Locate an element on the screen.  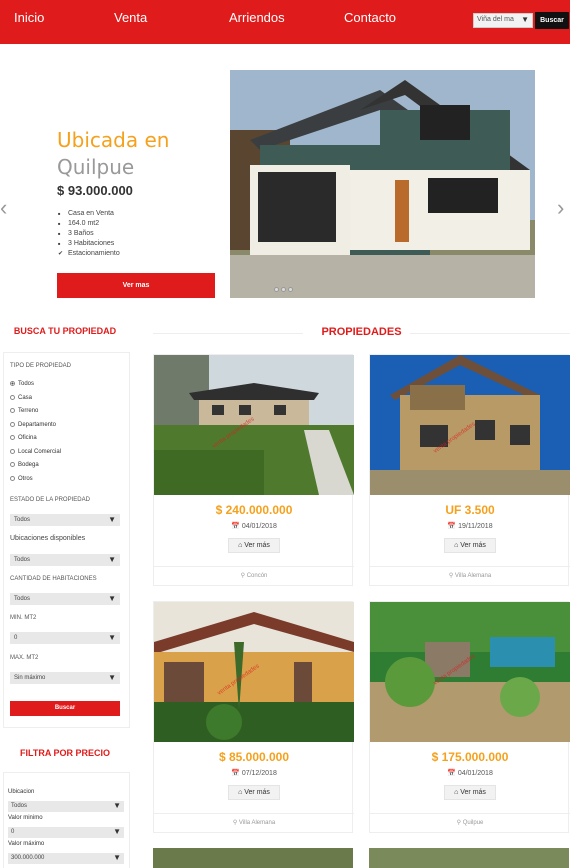
radio-label: Oficina is located at coordinates (27, 438).